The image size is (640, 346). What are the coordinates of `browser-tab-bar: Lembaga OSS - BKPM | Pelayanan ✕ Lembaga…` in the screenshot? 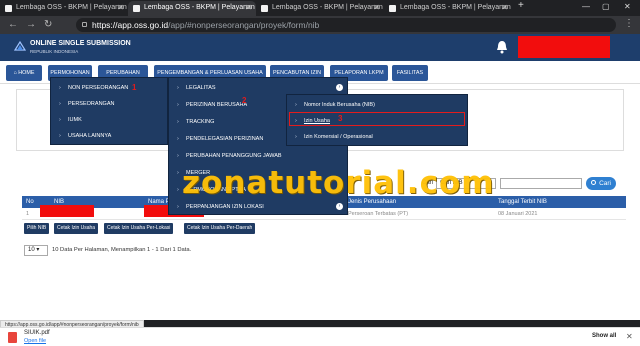 It's located at (320, 8).